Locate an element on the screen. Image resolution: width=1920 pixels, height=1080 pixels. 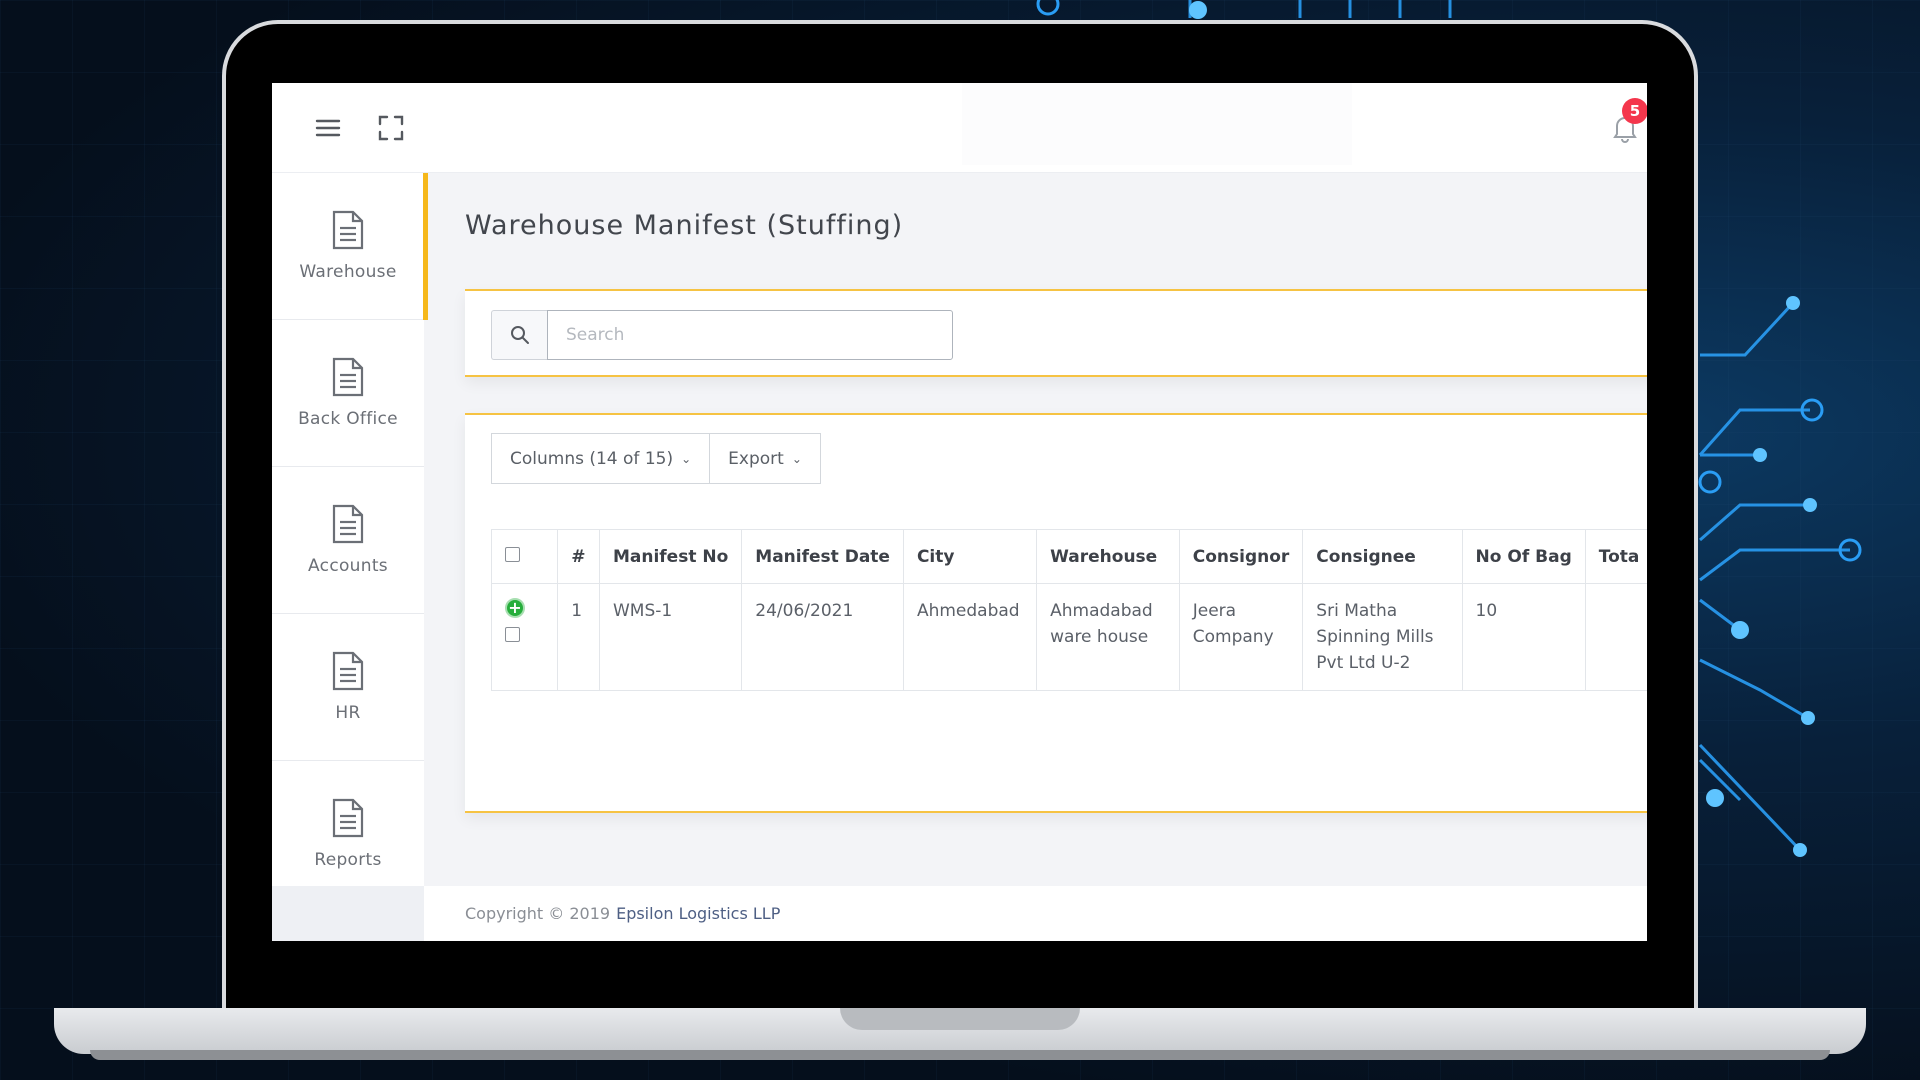
row-controls: + is located at coordinates (524, 637).